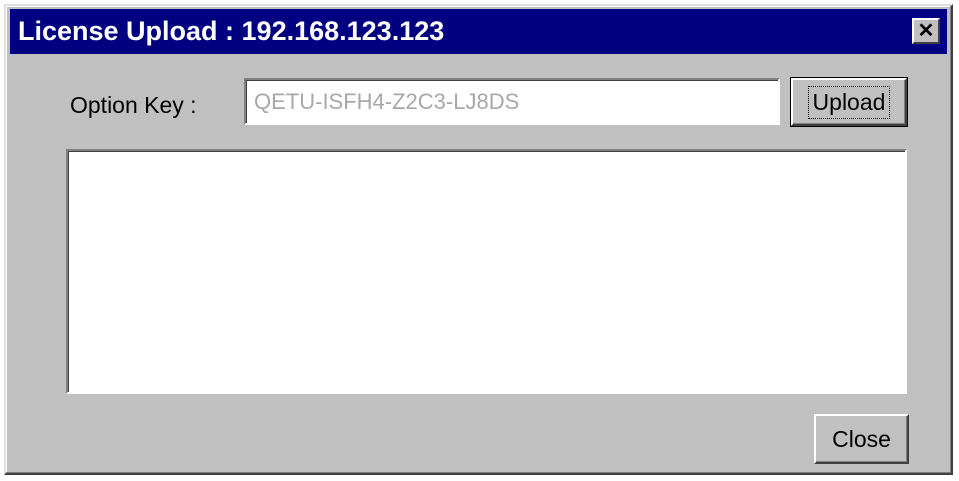  I want to click on close-button: Close, so click(861, 439).